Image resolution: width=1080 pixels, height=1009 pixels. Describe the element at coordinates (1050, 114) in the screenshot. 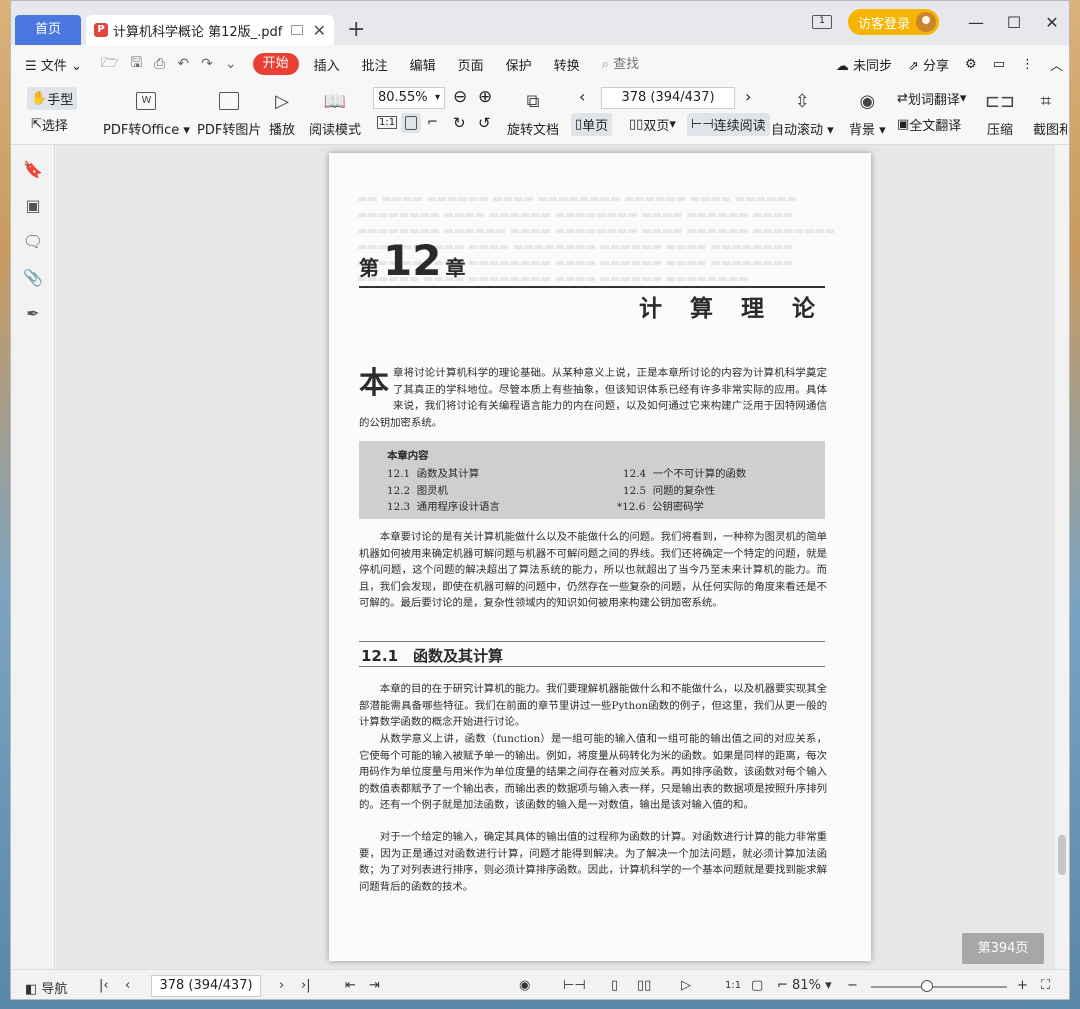

I see `screenshot-button: ⌗ 截图和` at that location.